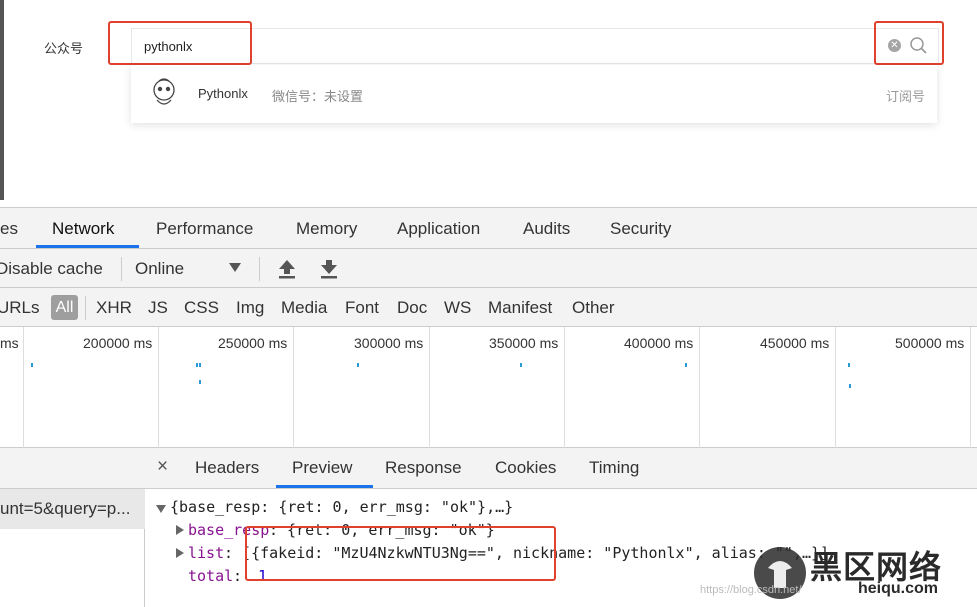  What do you see at coordinates (72, 468) in the screenshot?
I see `request-list-header` at bounding box center [72, 468].